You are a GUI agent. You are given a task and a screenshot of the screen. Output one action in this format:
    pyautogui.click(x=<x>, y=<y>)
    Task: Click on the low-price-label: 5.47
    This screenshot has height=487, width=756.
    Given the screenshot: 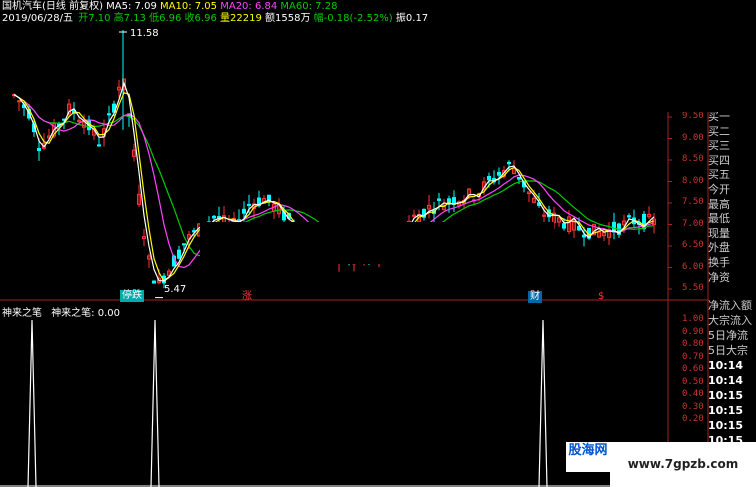 What is the action you would take?
    pyautogui.click(x=175, y=289)
    